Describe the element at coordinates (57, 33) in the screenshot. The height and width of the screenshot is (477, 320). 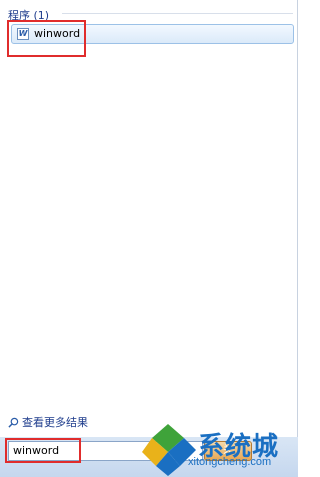
I see `search-result-label: winword` at that location.